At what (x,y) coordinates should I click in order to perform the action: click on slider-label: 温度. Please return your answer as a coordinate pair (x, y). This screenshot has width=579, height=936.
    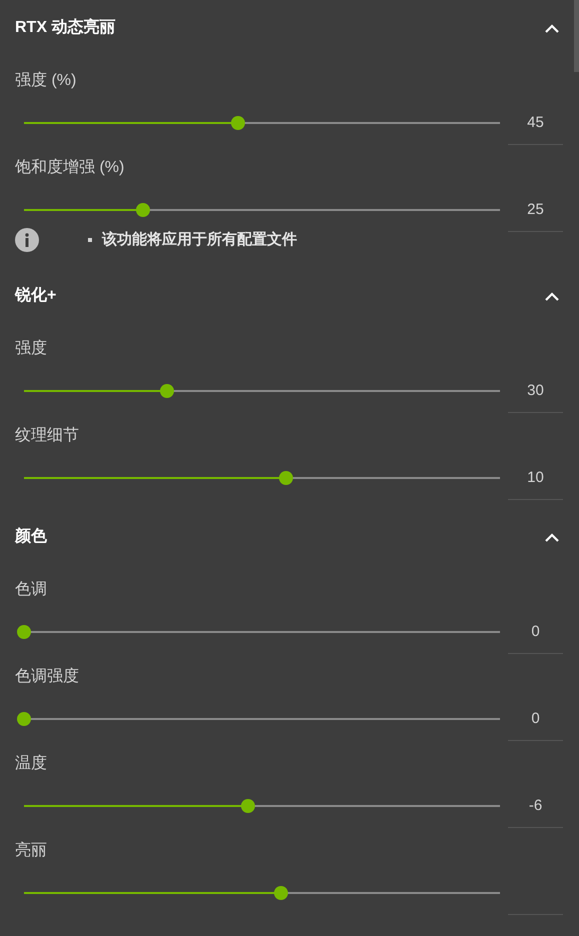
    Looking at the image, I should click on (31, 764).